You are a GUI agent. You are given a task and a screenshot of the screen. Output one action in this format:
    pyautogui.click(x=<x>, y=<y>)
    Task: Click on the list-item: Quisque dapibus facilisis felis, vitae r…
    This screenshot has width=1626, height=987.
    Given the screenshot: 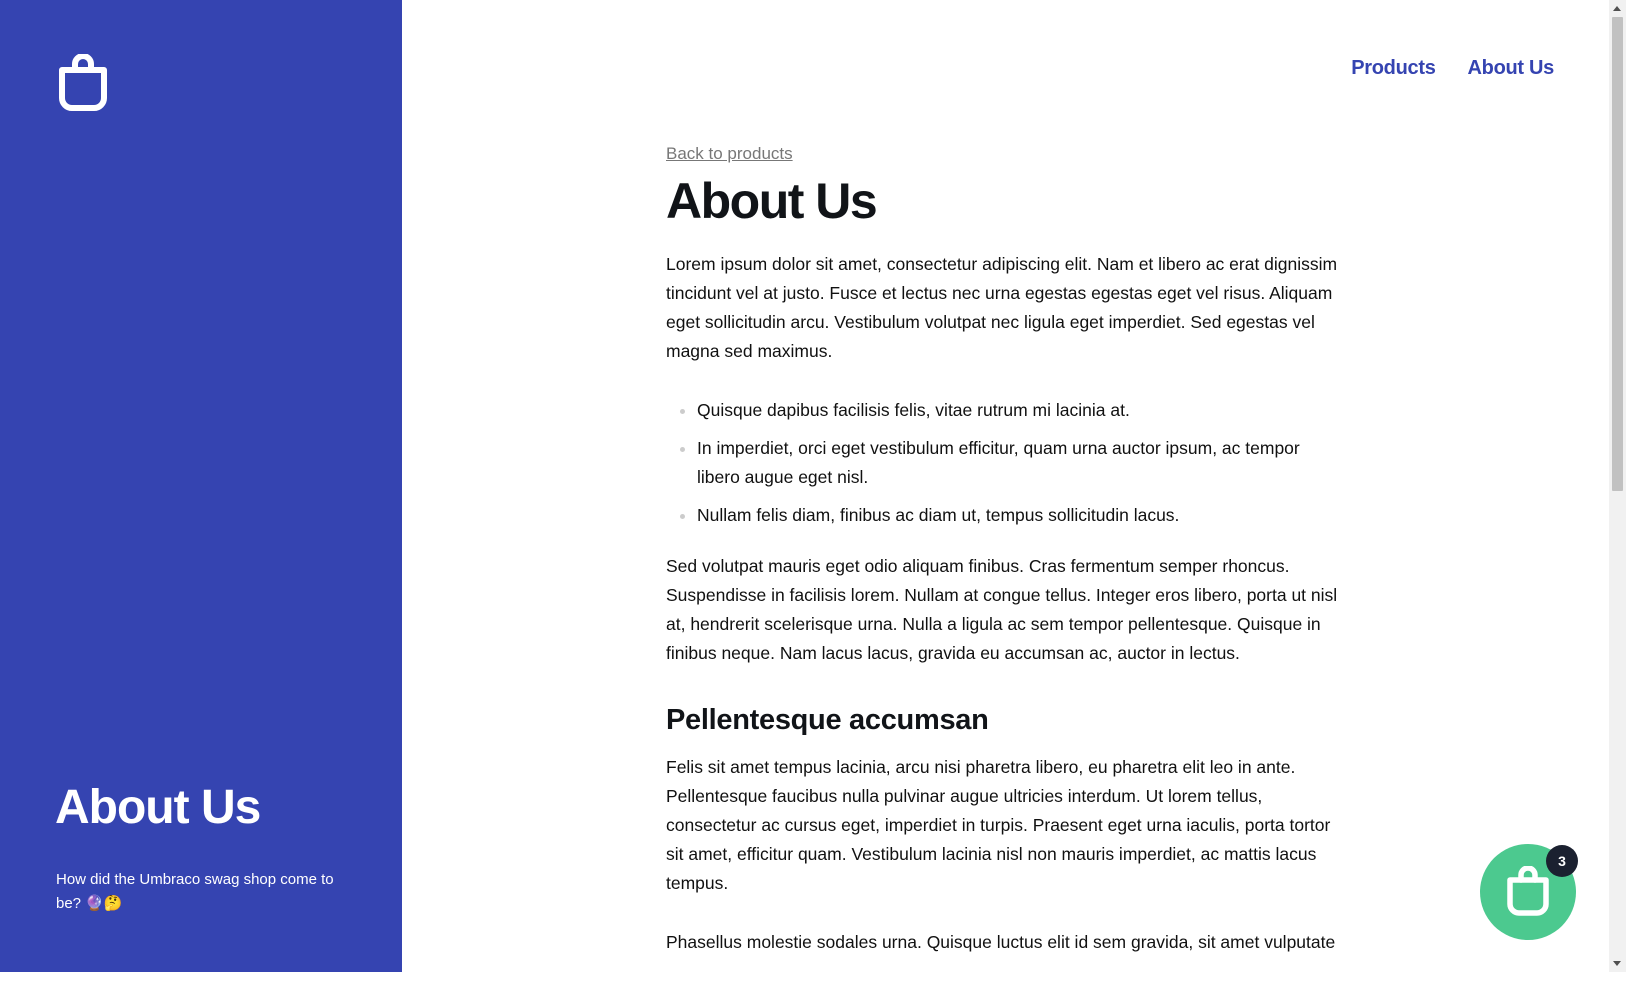 What is the action you would take?
    pyautogui.click(x=1021, y=410)
    